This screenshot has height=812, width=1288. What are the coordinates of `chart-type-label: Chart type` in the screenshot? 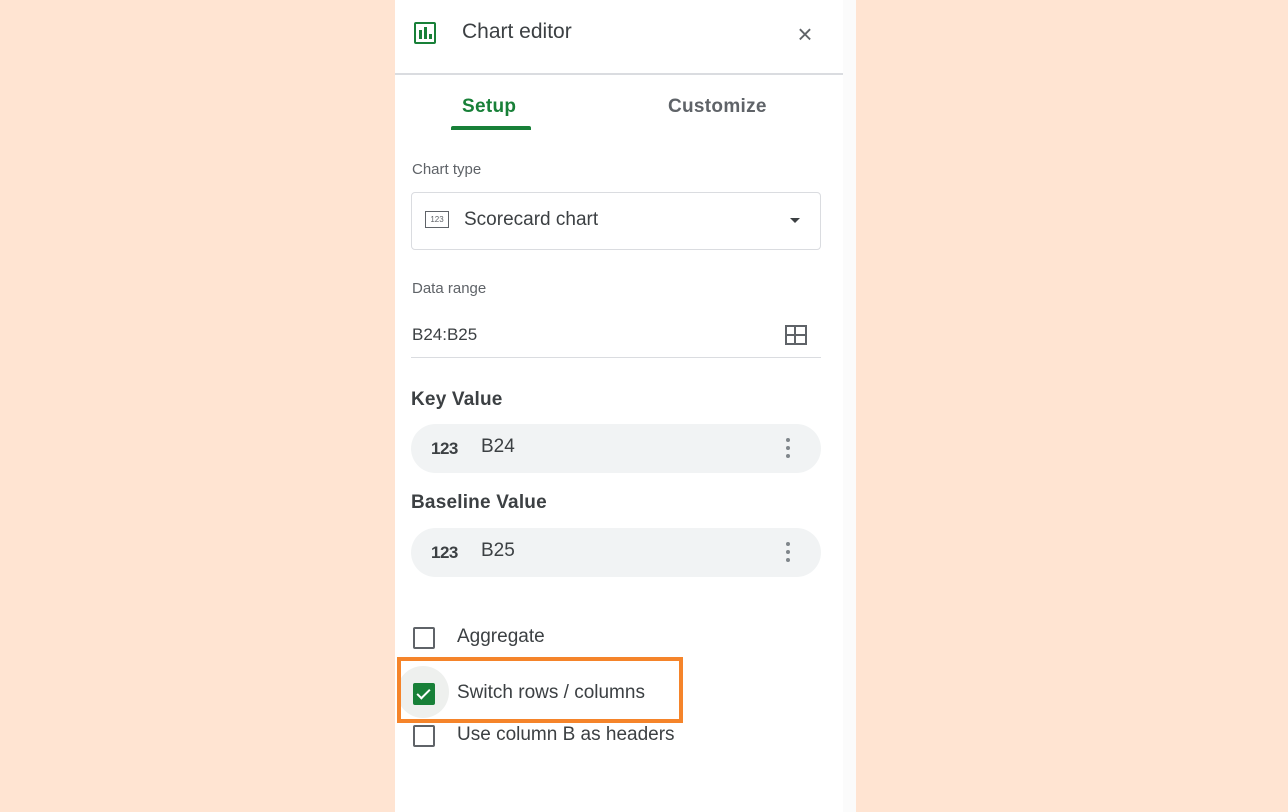 It's located at (447, 169).